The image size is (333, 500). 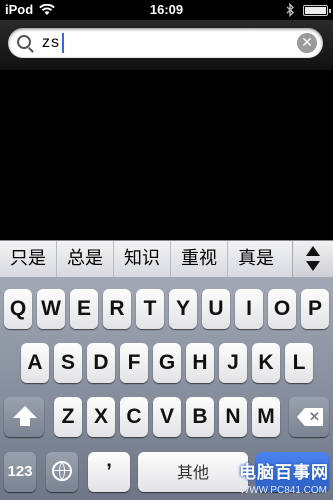 I want to click on candidate-item: 知识, so click(x=142, y=259).